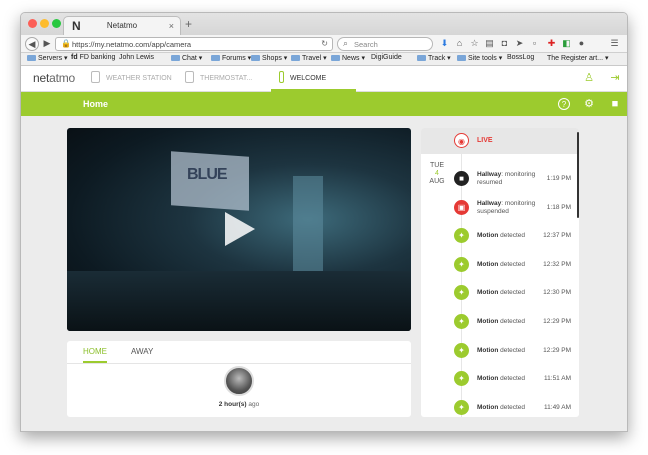 Image resolution: width=648 pixels, height=455 pixels. Describe the element at coordinates (93, 57) in the screenshot. I see `bookmark-item: fd FD banking` at that location.